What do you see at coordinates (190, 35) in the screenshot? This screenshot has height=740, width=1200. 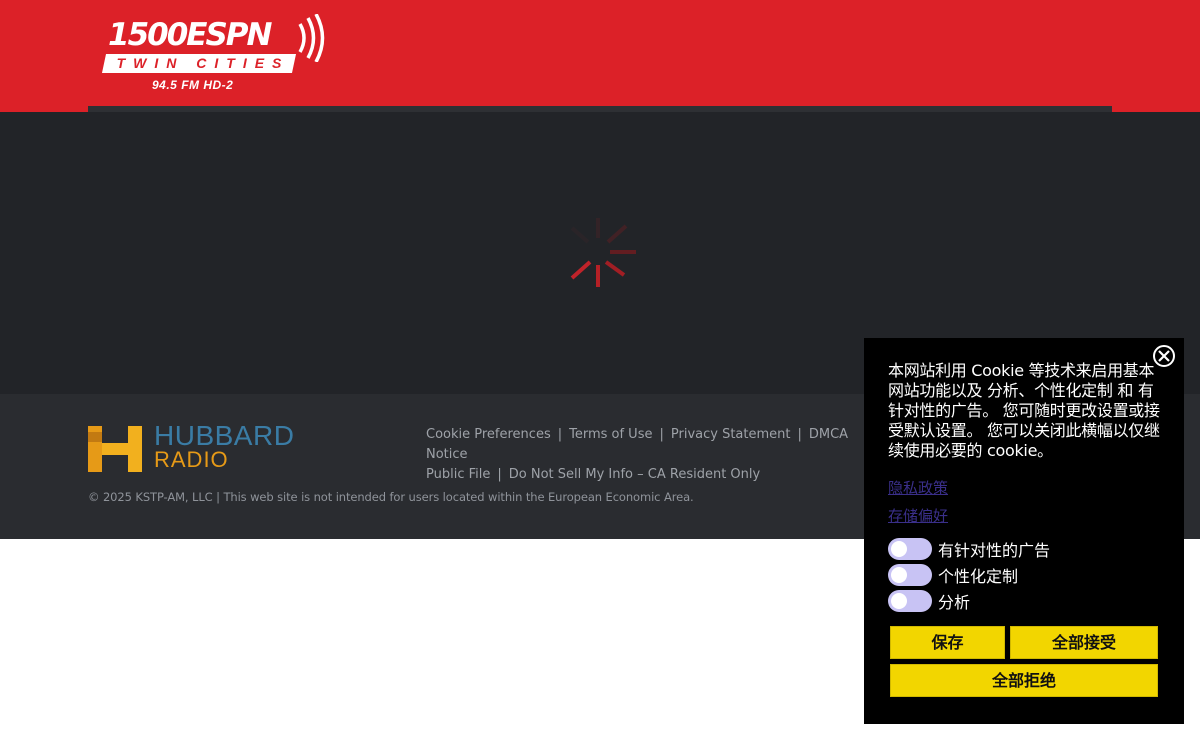 I see `logo-main-text: 1500ESPN` at bounding box center [190, 35].